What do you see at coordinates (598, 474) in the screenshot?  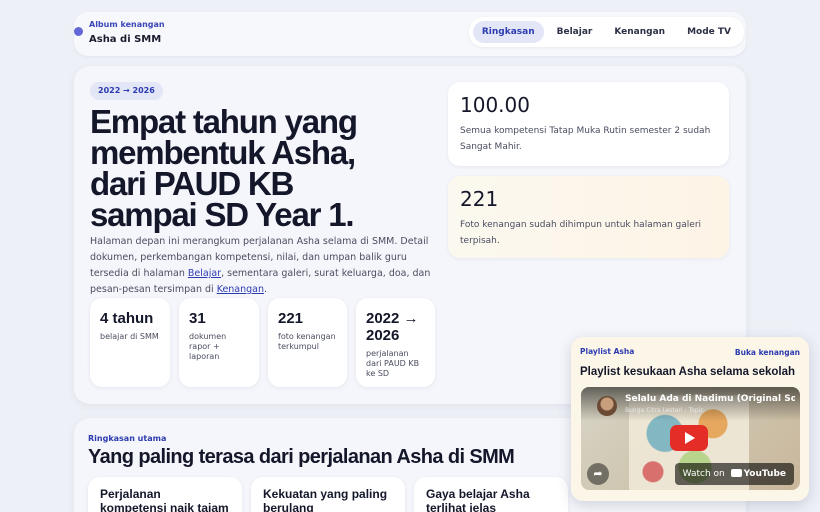 I see `share-icon: ➦` at bounding box center [598, 474].